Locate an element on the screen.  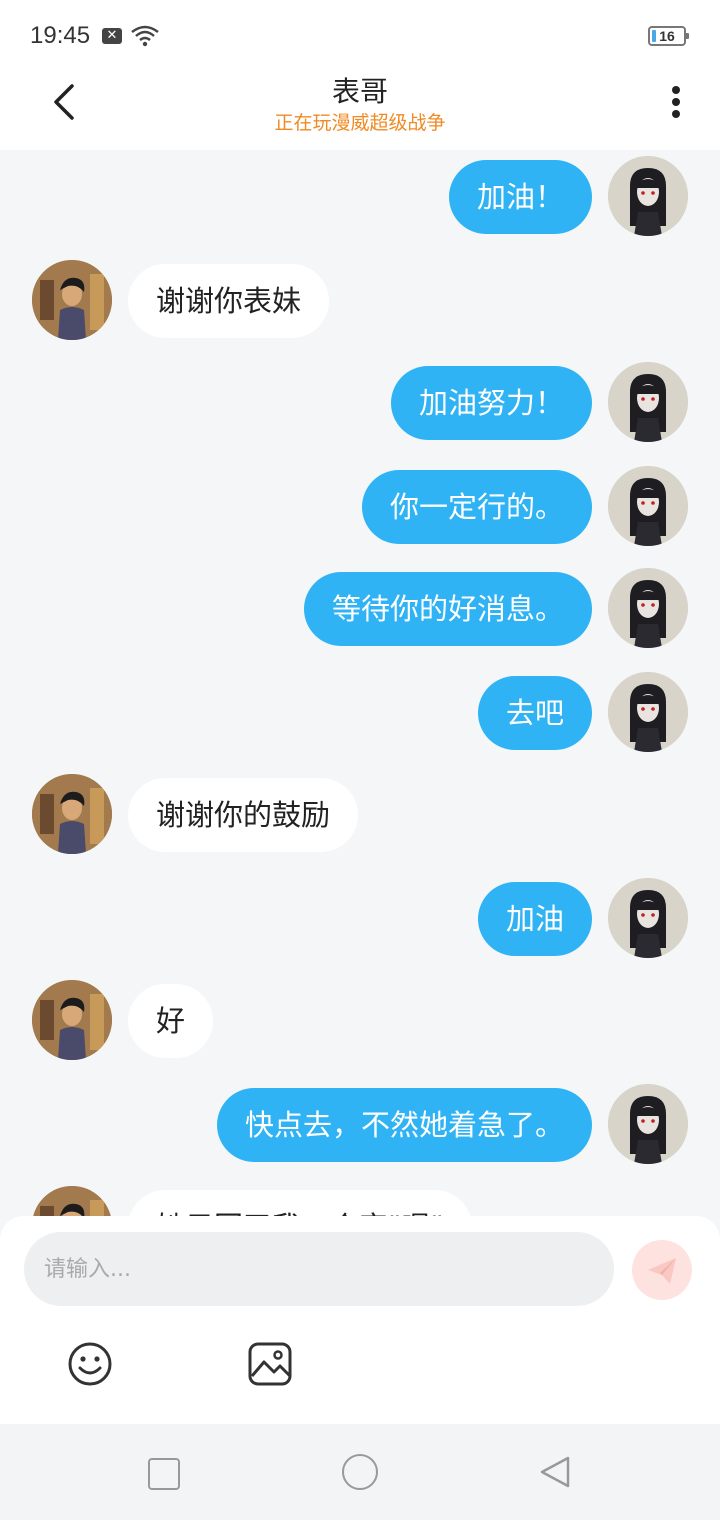
outgoing-message: 加油努力！ is located at coordinates (360, 402).